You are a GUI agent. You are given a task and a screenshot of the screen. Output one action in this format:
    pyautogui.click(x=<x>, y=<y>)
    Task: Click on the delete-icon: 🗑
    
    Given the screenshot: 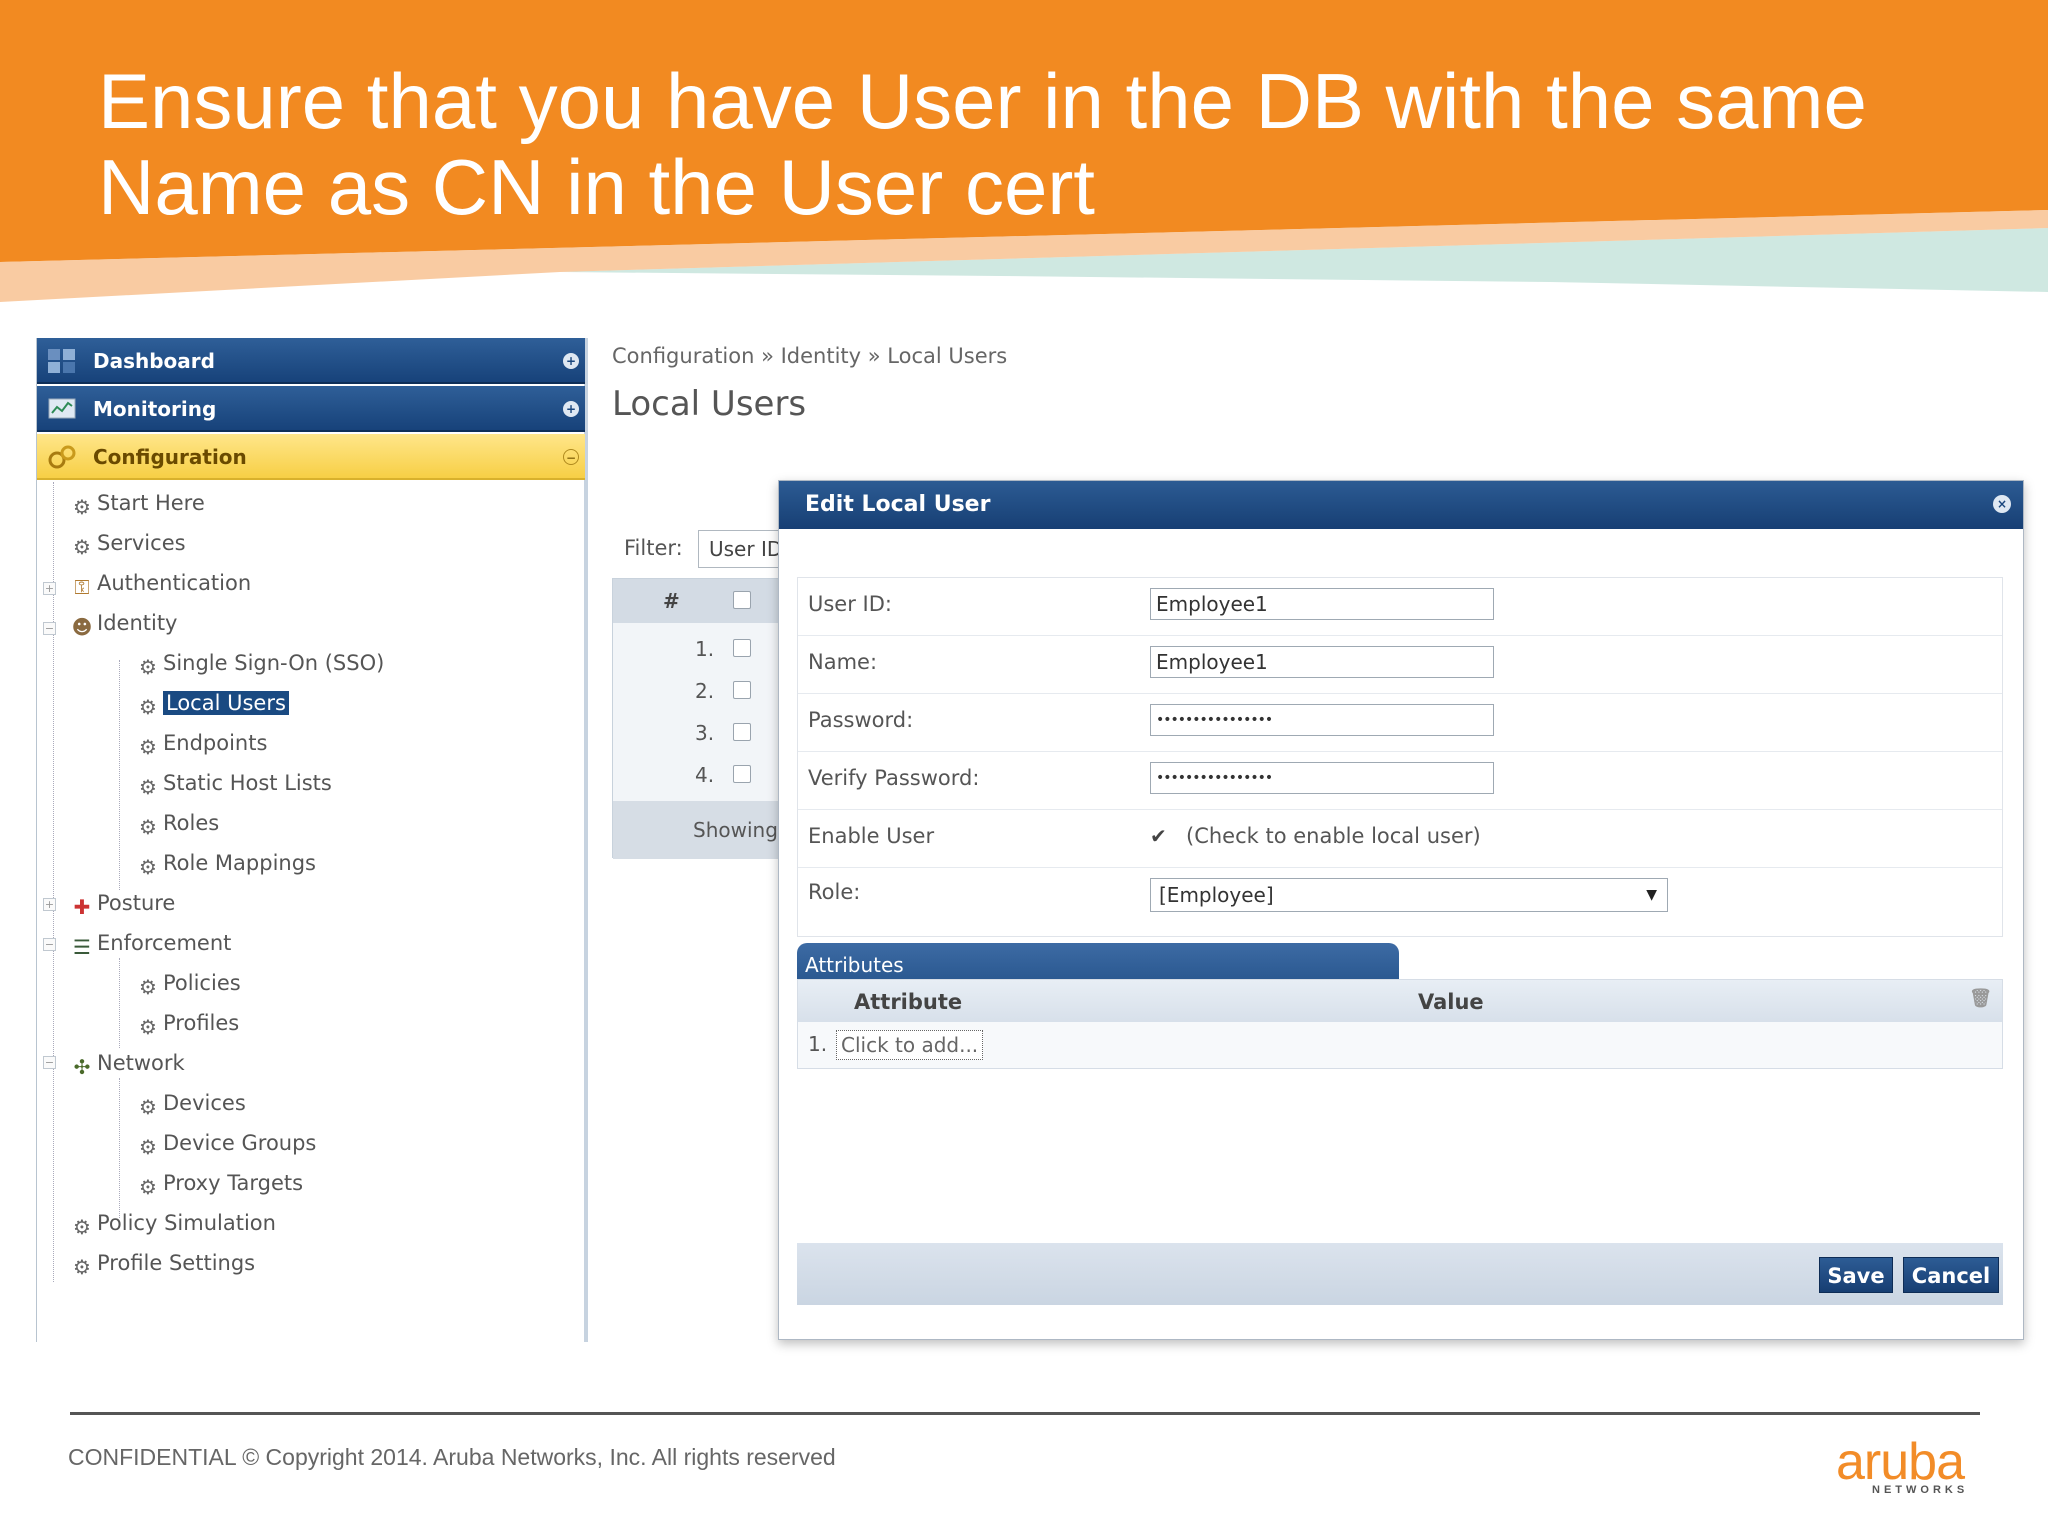 What is the action you would take?
    pyautogui.click(x=1980, y=998)
    